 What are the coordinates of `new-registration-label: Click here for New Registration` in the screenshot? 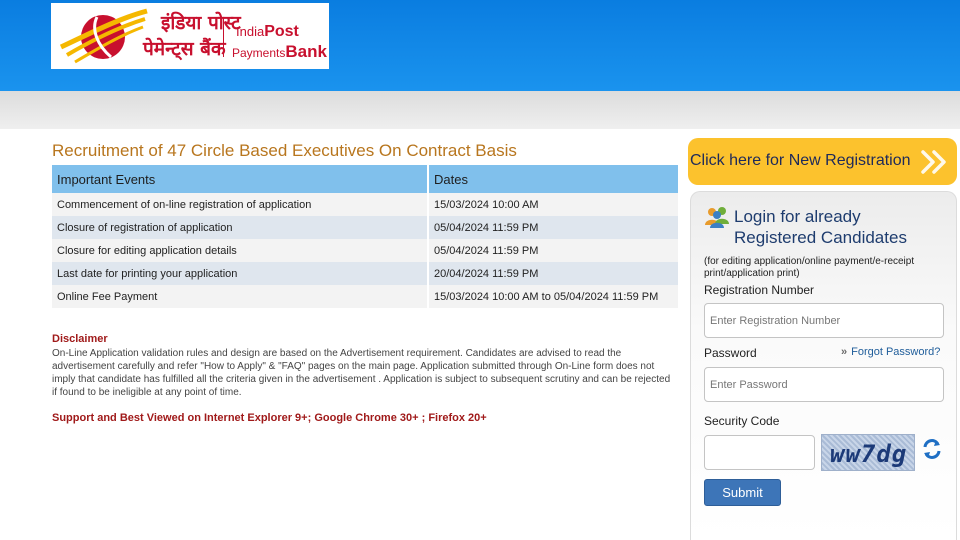 It's located at (800, 160).